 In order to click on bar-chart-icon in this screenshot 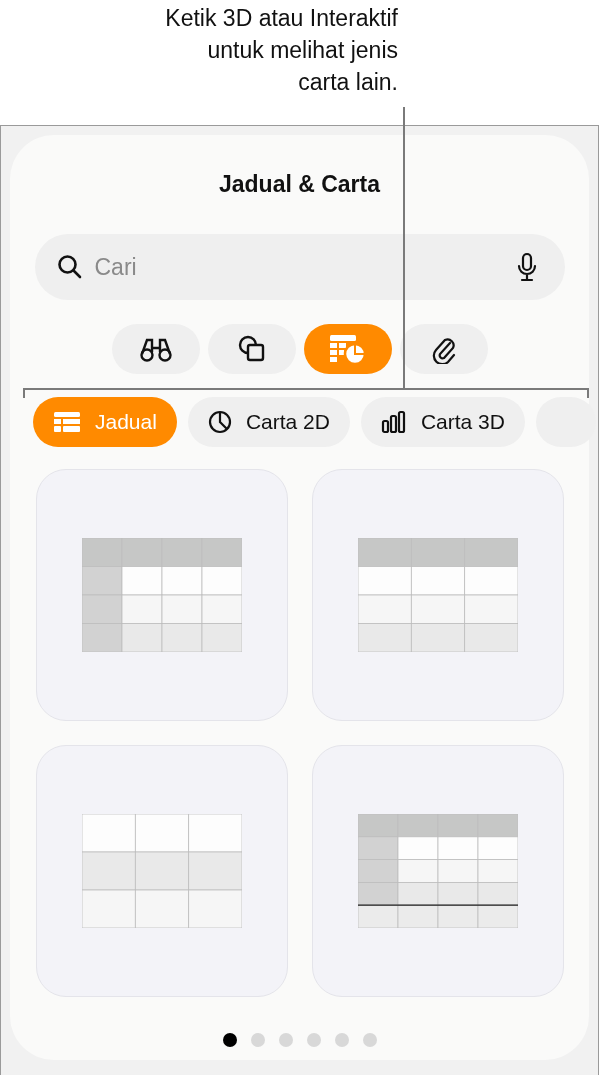, I will do `click(393, 422)`.